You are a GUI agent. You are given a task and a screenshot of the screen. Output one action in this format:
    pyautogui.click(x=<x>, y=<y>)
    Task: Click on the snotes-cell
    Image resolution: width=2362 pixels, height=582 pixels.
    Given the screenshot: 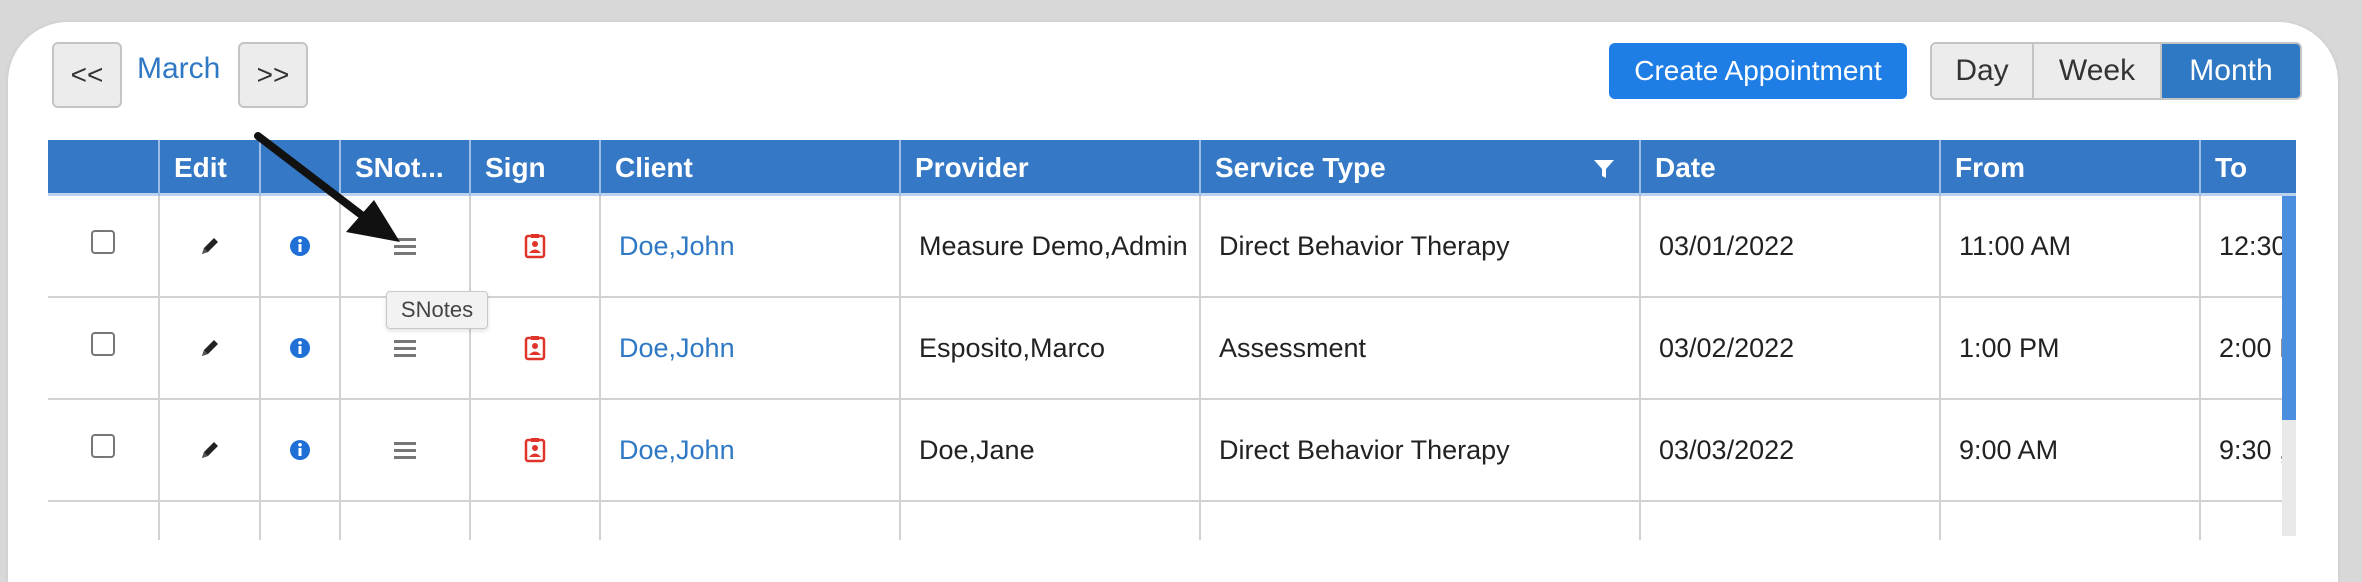 What is the action you would take?
    pyautogui.click(x=404, y=521)
    